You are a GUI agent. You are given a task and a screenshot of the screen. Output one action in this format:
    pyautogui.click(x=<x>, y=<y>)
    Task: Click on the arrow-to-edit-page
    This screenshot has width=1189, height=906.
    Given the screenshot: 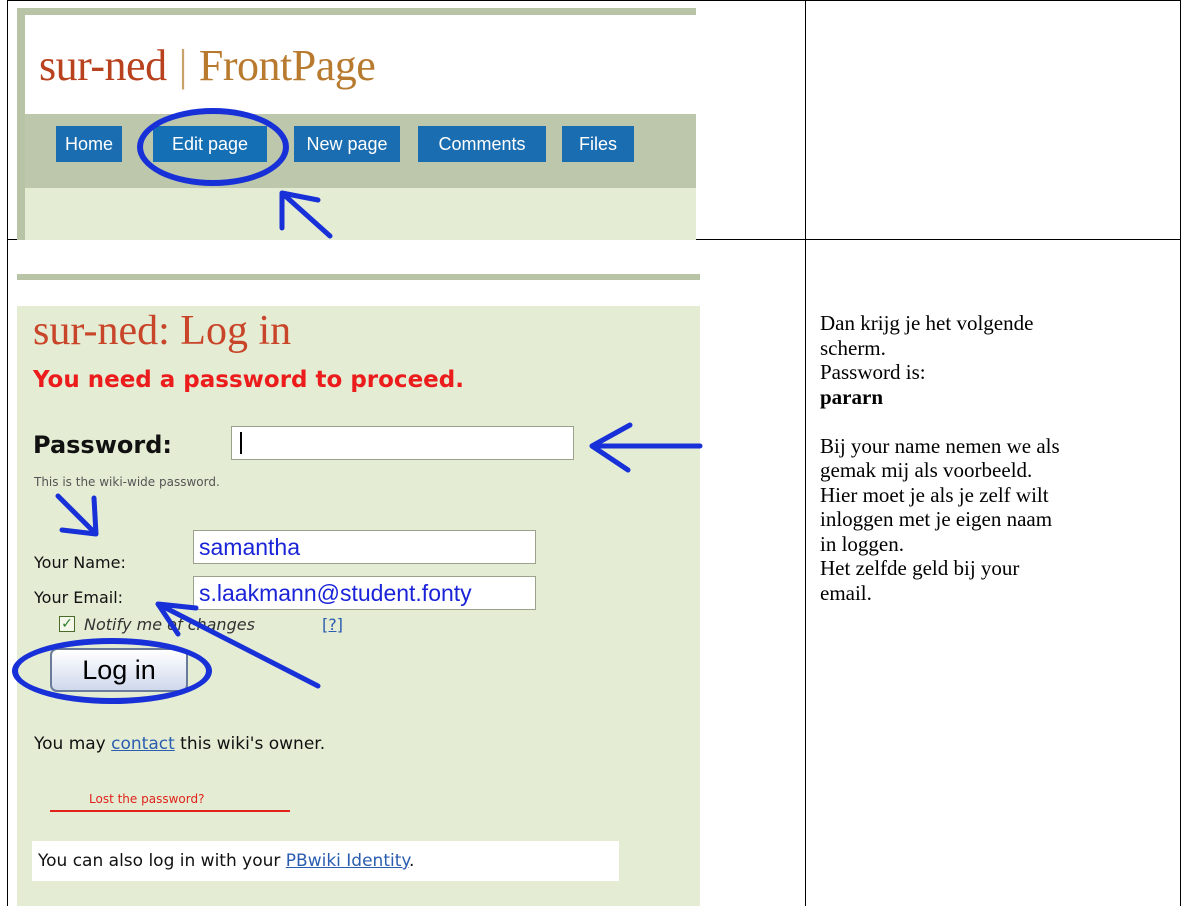 What is the action you would take?
    pyautogui.click(x=306, y=214)
    